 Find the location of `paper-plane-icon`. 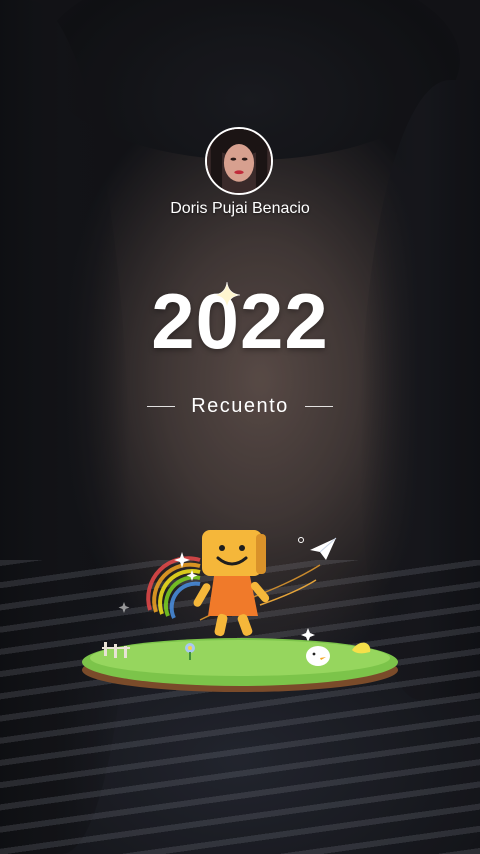

paper-plane-icon is located at coordinates (323, 548).